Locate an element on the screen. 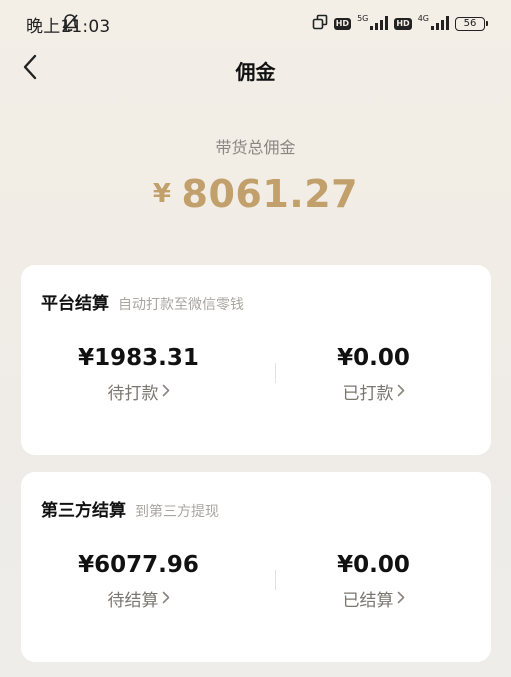 The width and height of the screenshot is (511, 677). pending-payment-label: 待打款 is located at coordinates (133, 394).